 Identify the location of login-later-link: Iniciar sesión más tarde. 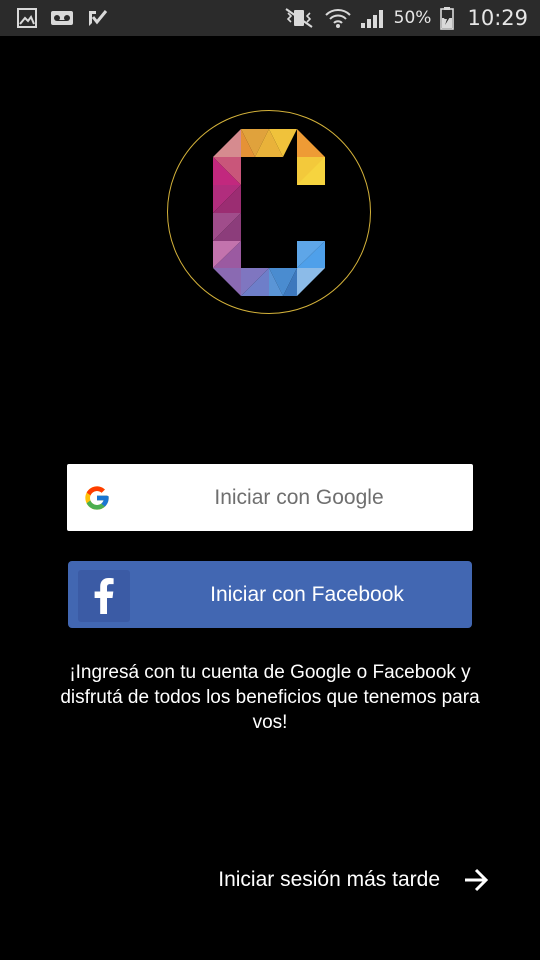
(354, 880).